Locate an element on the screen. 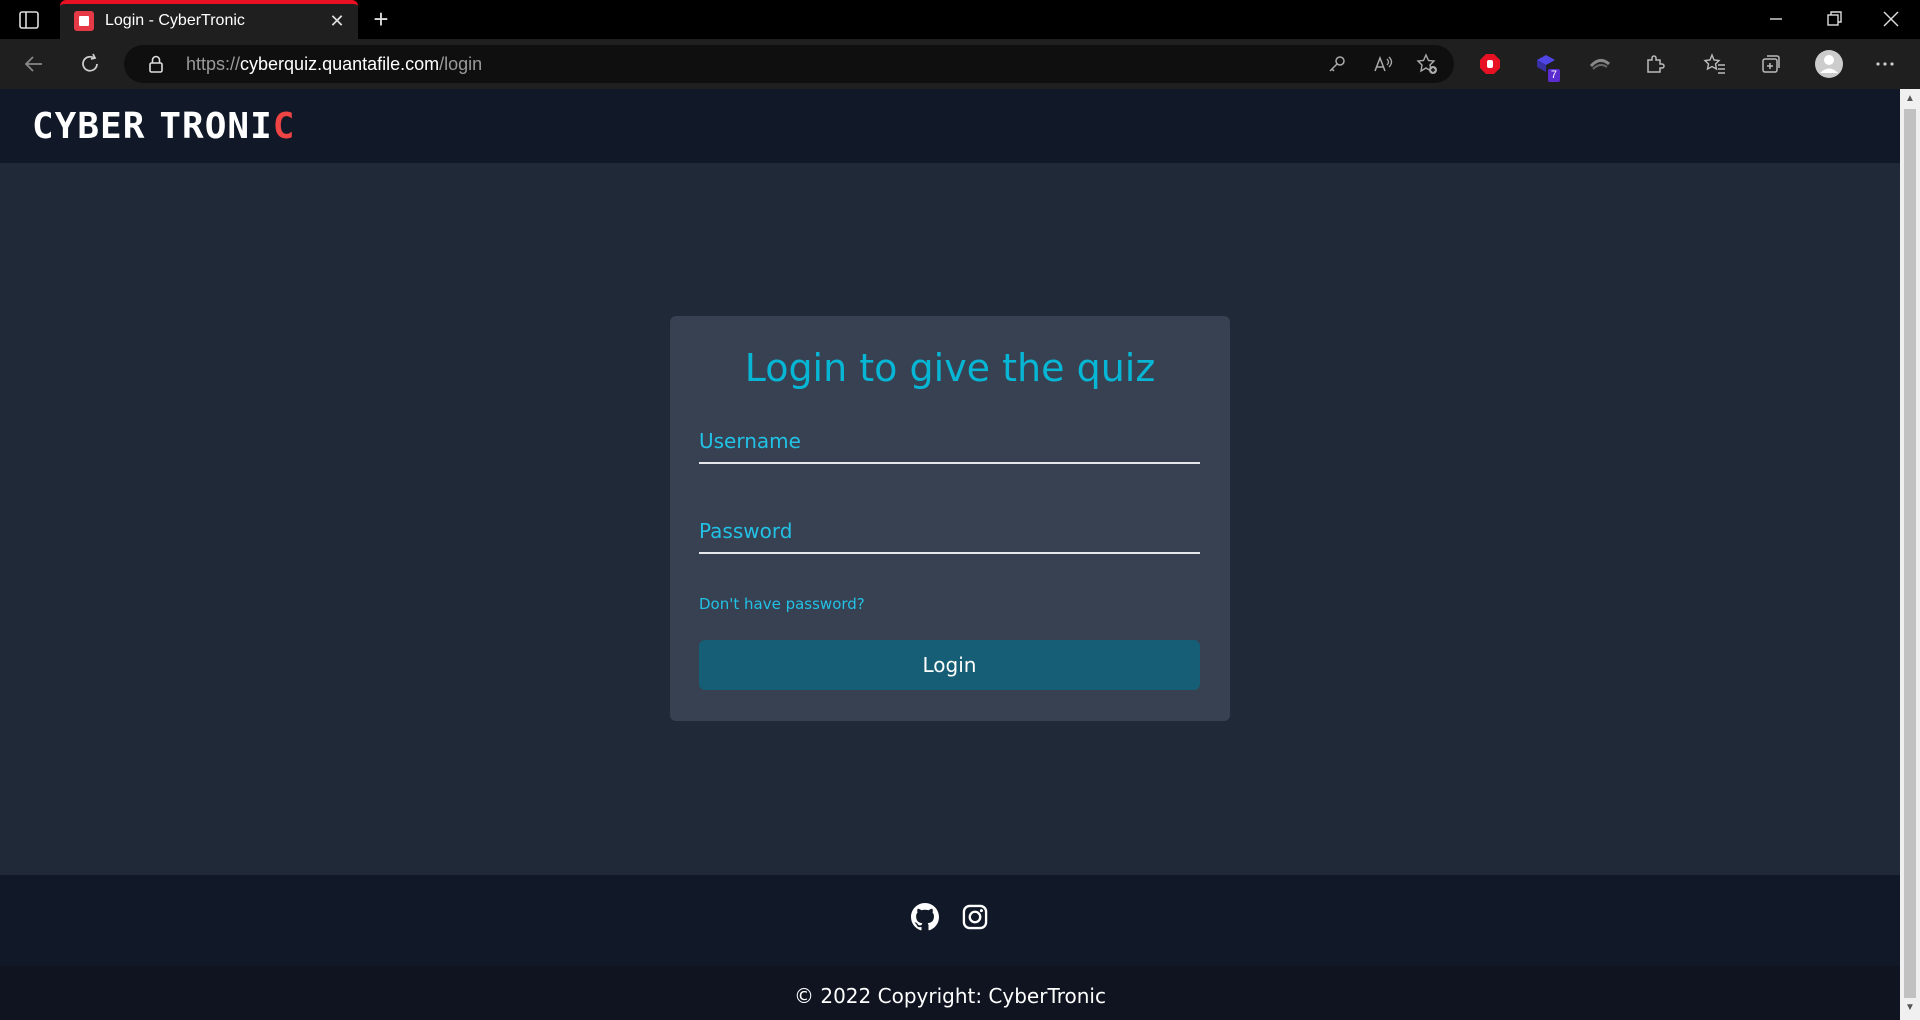 Image resolution: width=1920 pixels, height=1020 pixels. logo-part-1: CYBER is located at coordinates (89, 126).